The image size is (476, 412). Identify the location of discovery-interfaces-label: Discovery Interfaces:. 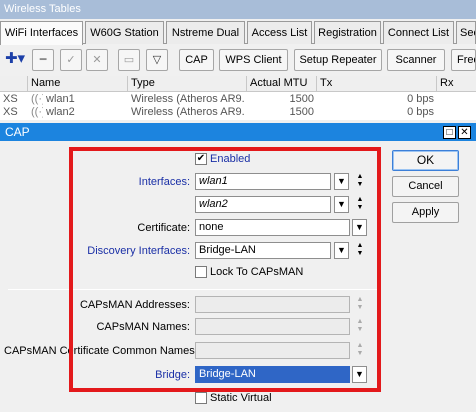
(138, 251).